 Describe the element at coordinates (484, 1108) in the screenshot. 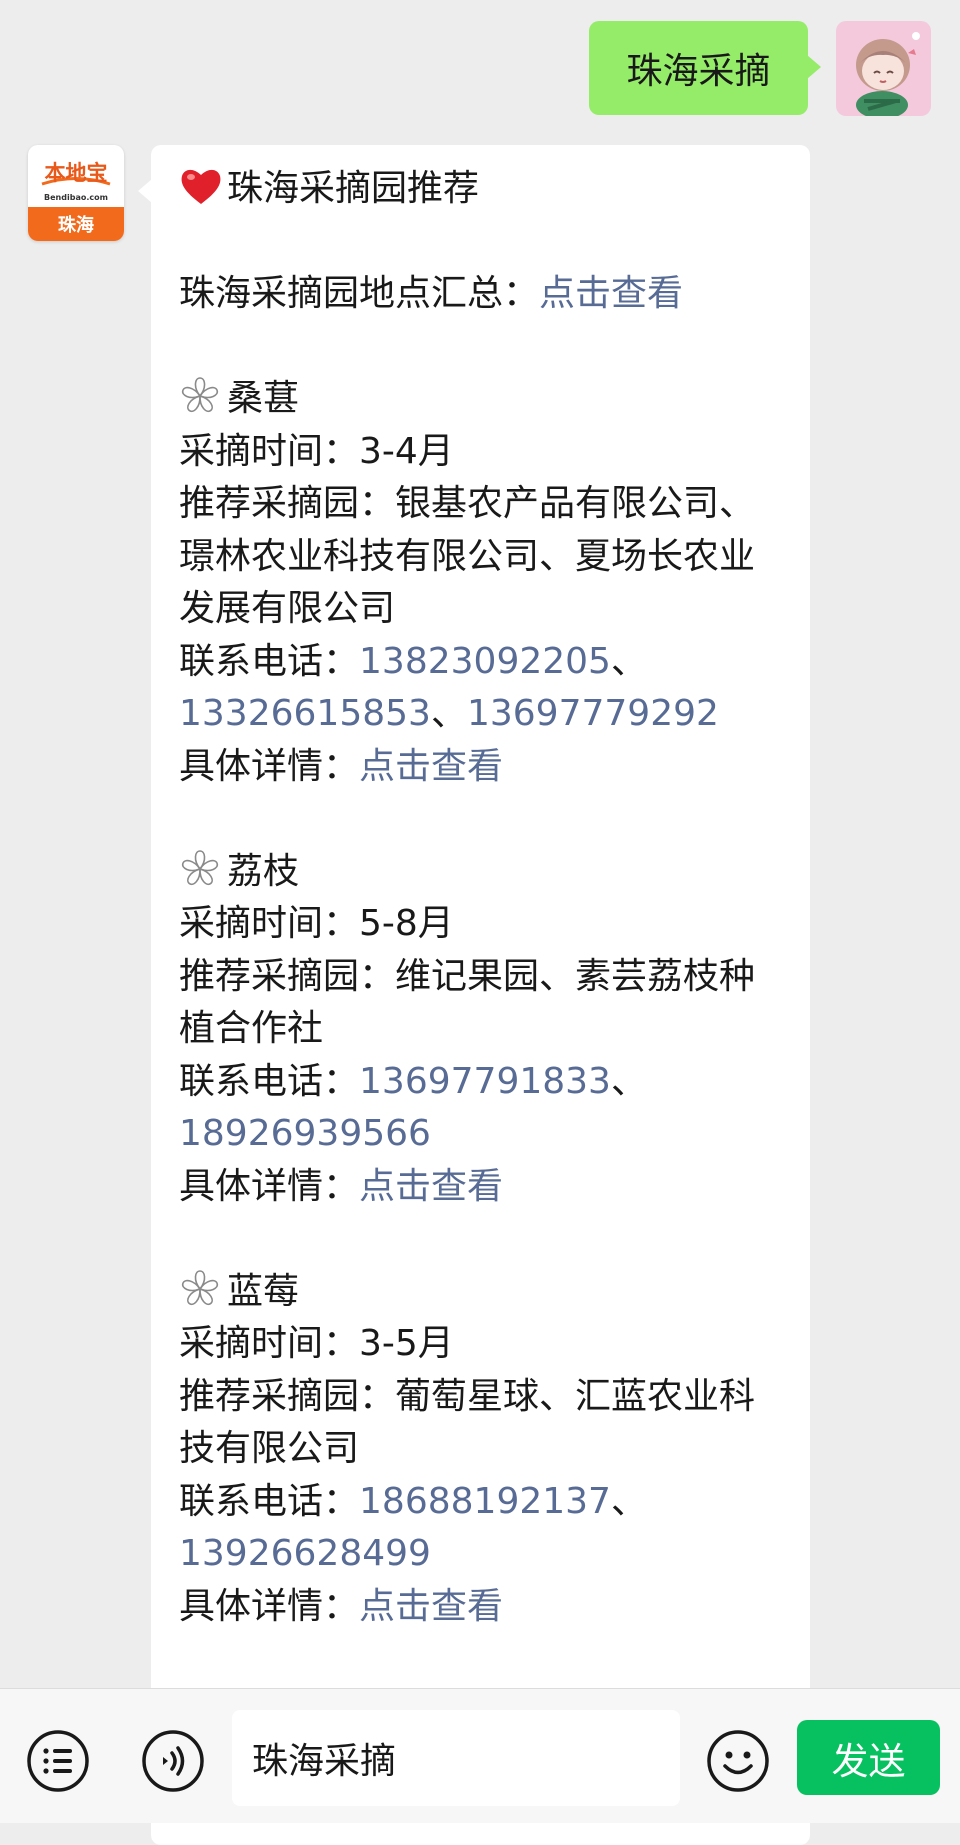

I see `fruit-phones: 联系电话：13697791833、 18926939566` at that location.